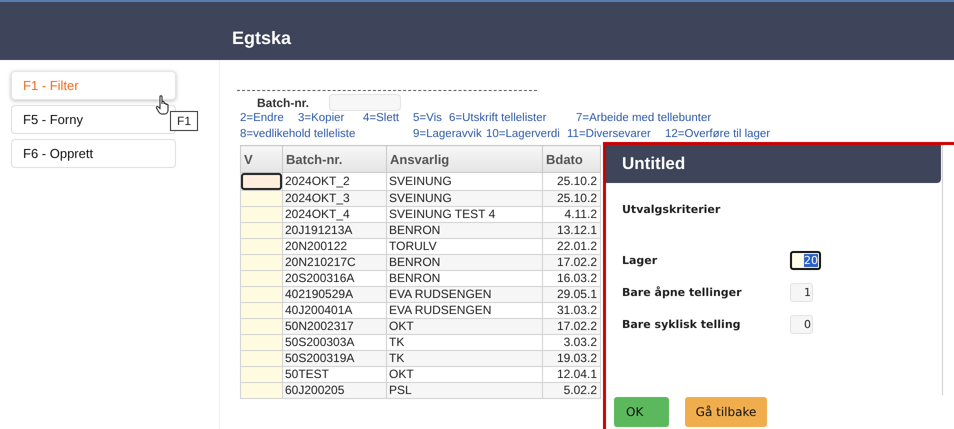 The width and height of the screenshot is (954, 429). What do you see at coordinates (644, 118) in the screenshot?
I see `command-option: 7=Arbeide med tellebunter` at bounding box center [644, 118].